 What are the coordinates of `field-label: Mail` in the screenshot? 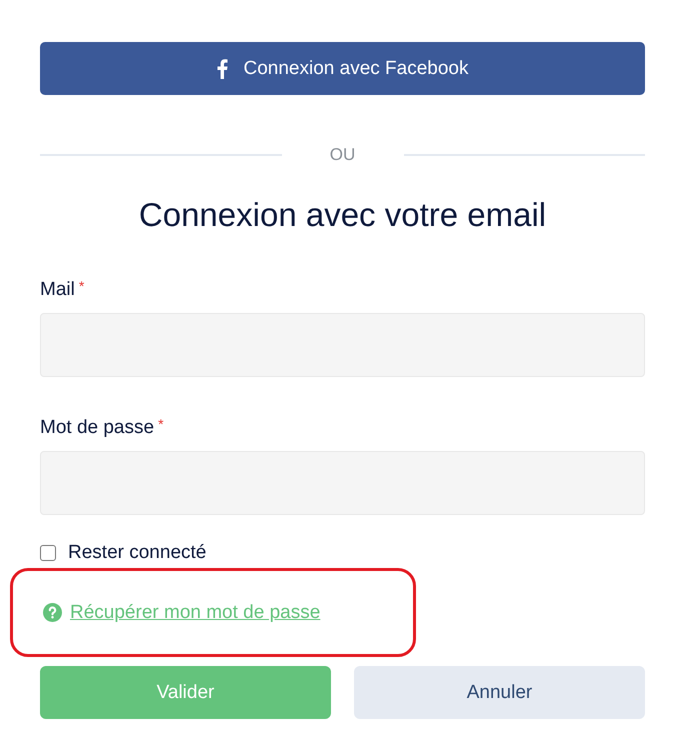 It's located at (57, 290).